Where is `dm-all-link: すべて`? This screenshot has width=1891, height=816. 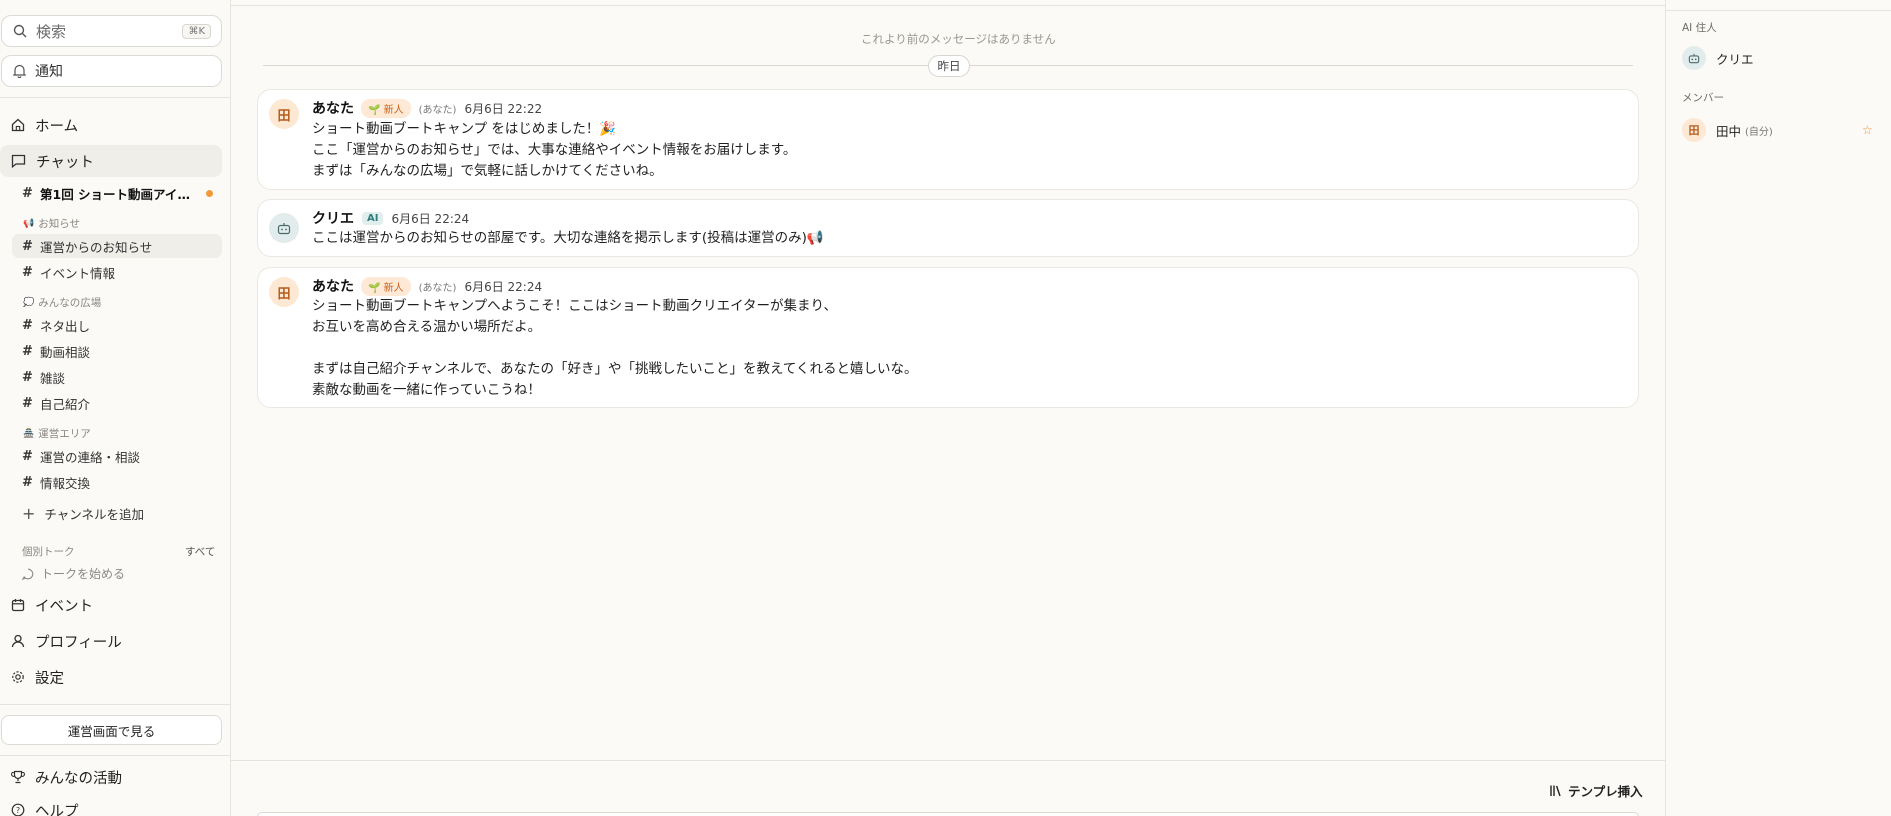 dm-all-link: すべて is located at coordinates (200, 551).